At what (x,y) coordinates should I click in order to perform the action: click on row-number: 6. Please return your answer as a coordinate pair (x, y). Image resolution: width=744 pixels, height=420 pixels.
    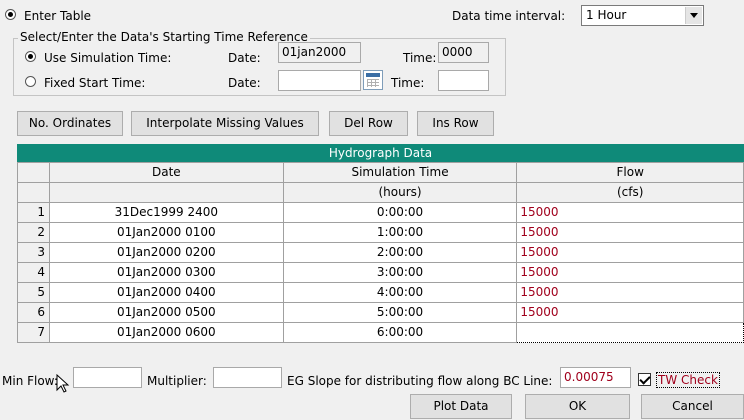
    Looking at the image, I should click on (33, 312).